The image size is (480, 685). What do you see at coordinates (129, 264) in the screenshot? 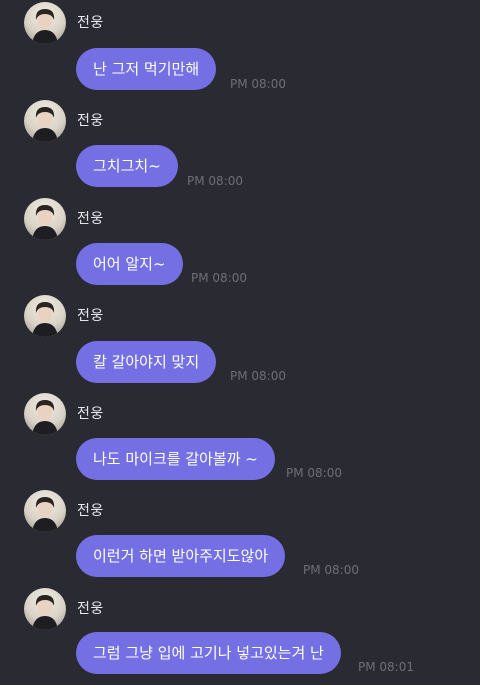
I see `message-bubble: 어어 알지~` at bounding box center [129, 264].